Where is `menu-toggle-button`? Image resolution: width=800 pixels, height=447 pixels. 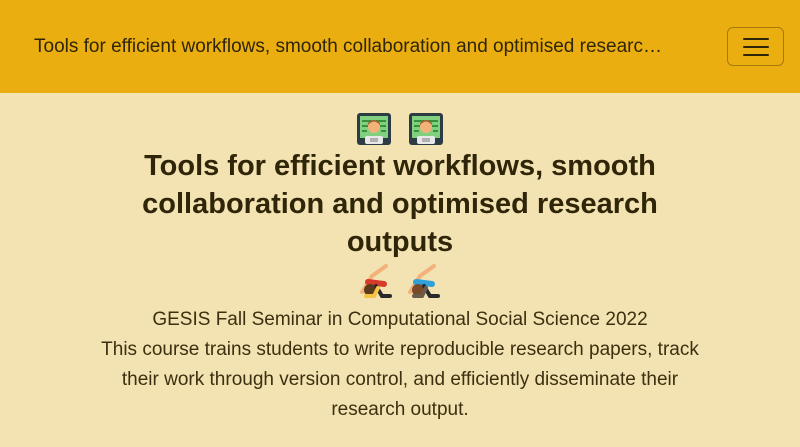 menu-toggle-button is located at coordinates (755, 46).